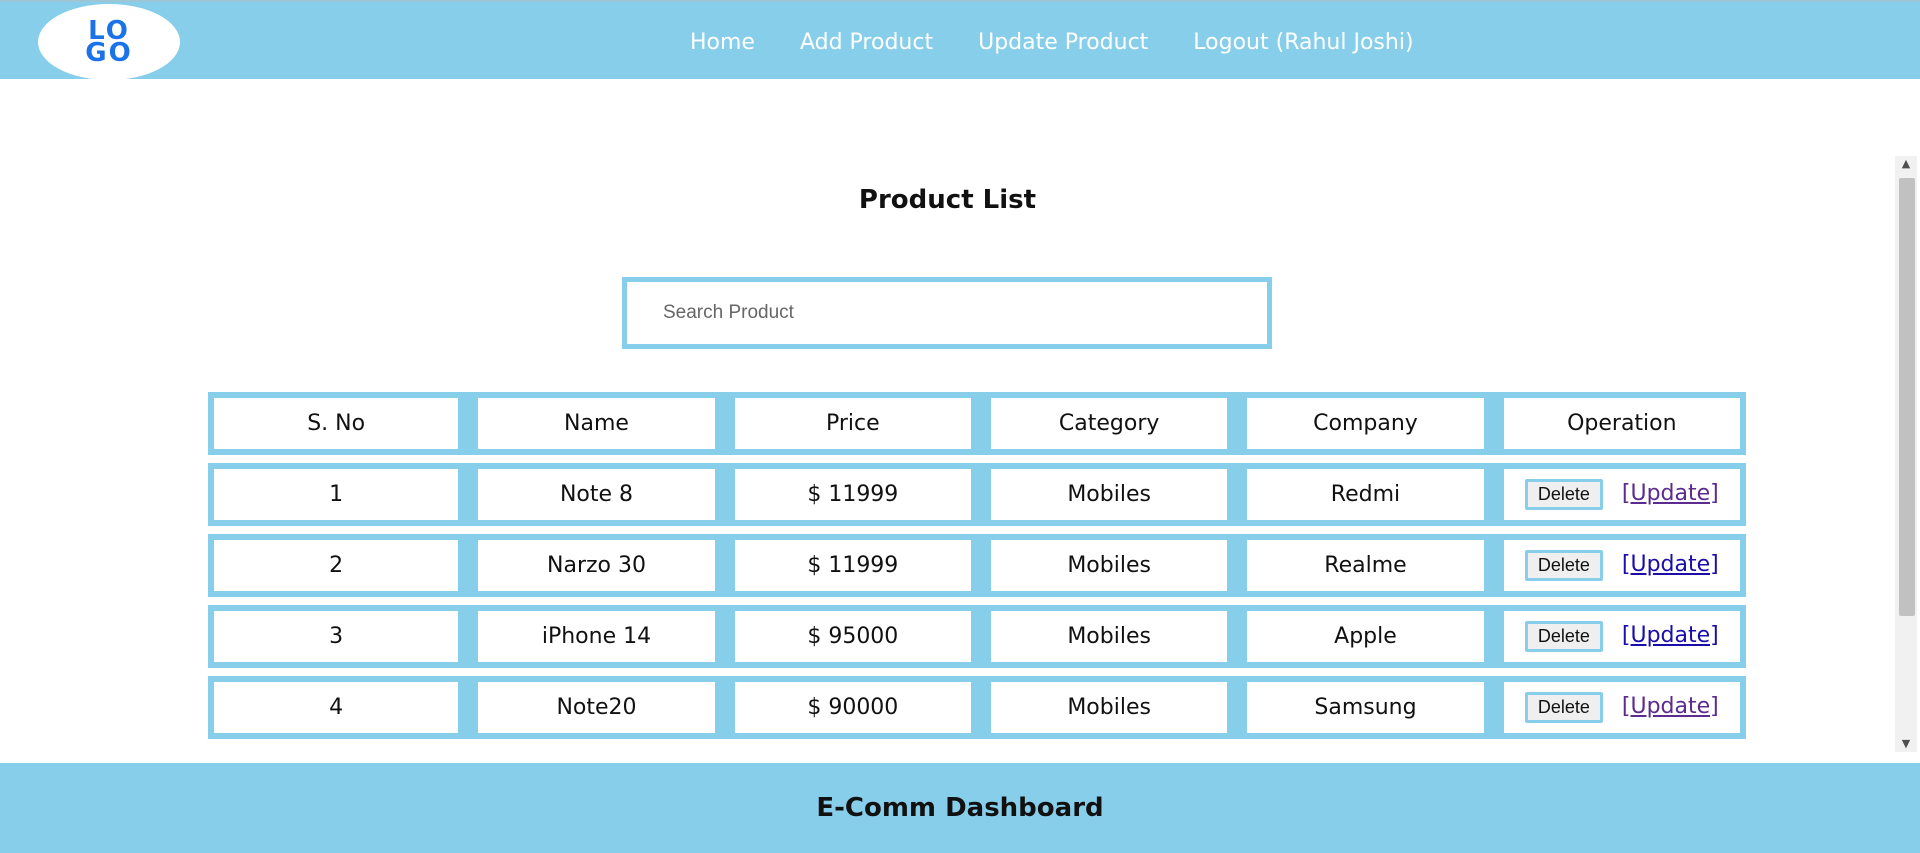  What do you see at coordinates (592, 423) in the screenshot?
I see `header-name: Name` at bounding box center [592, 423].